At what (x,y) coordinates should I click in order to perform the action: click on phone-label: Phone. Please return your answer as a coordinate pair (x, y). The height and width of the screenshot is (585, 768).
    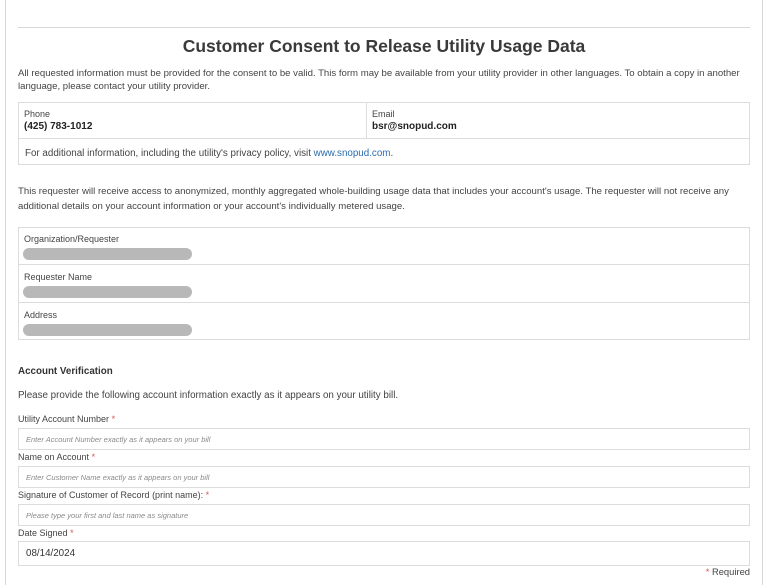
    Looking at the image, I should click on (37, 114).